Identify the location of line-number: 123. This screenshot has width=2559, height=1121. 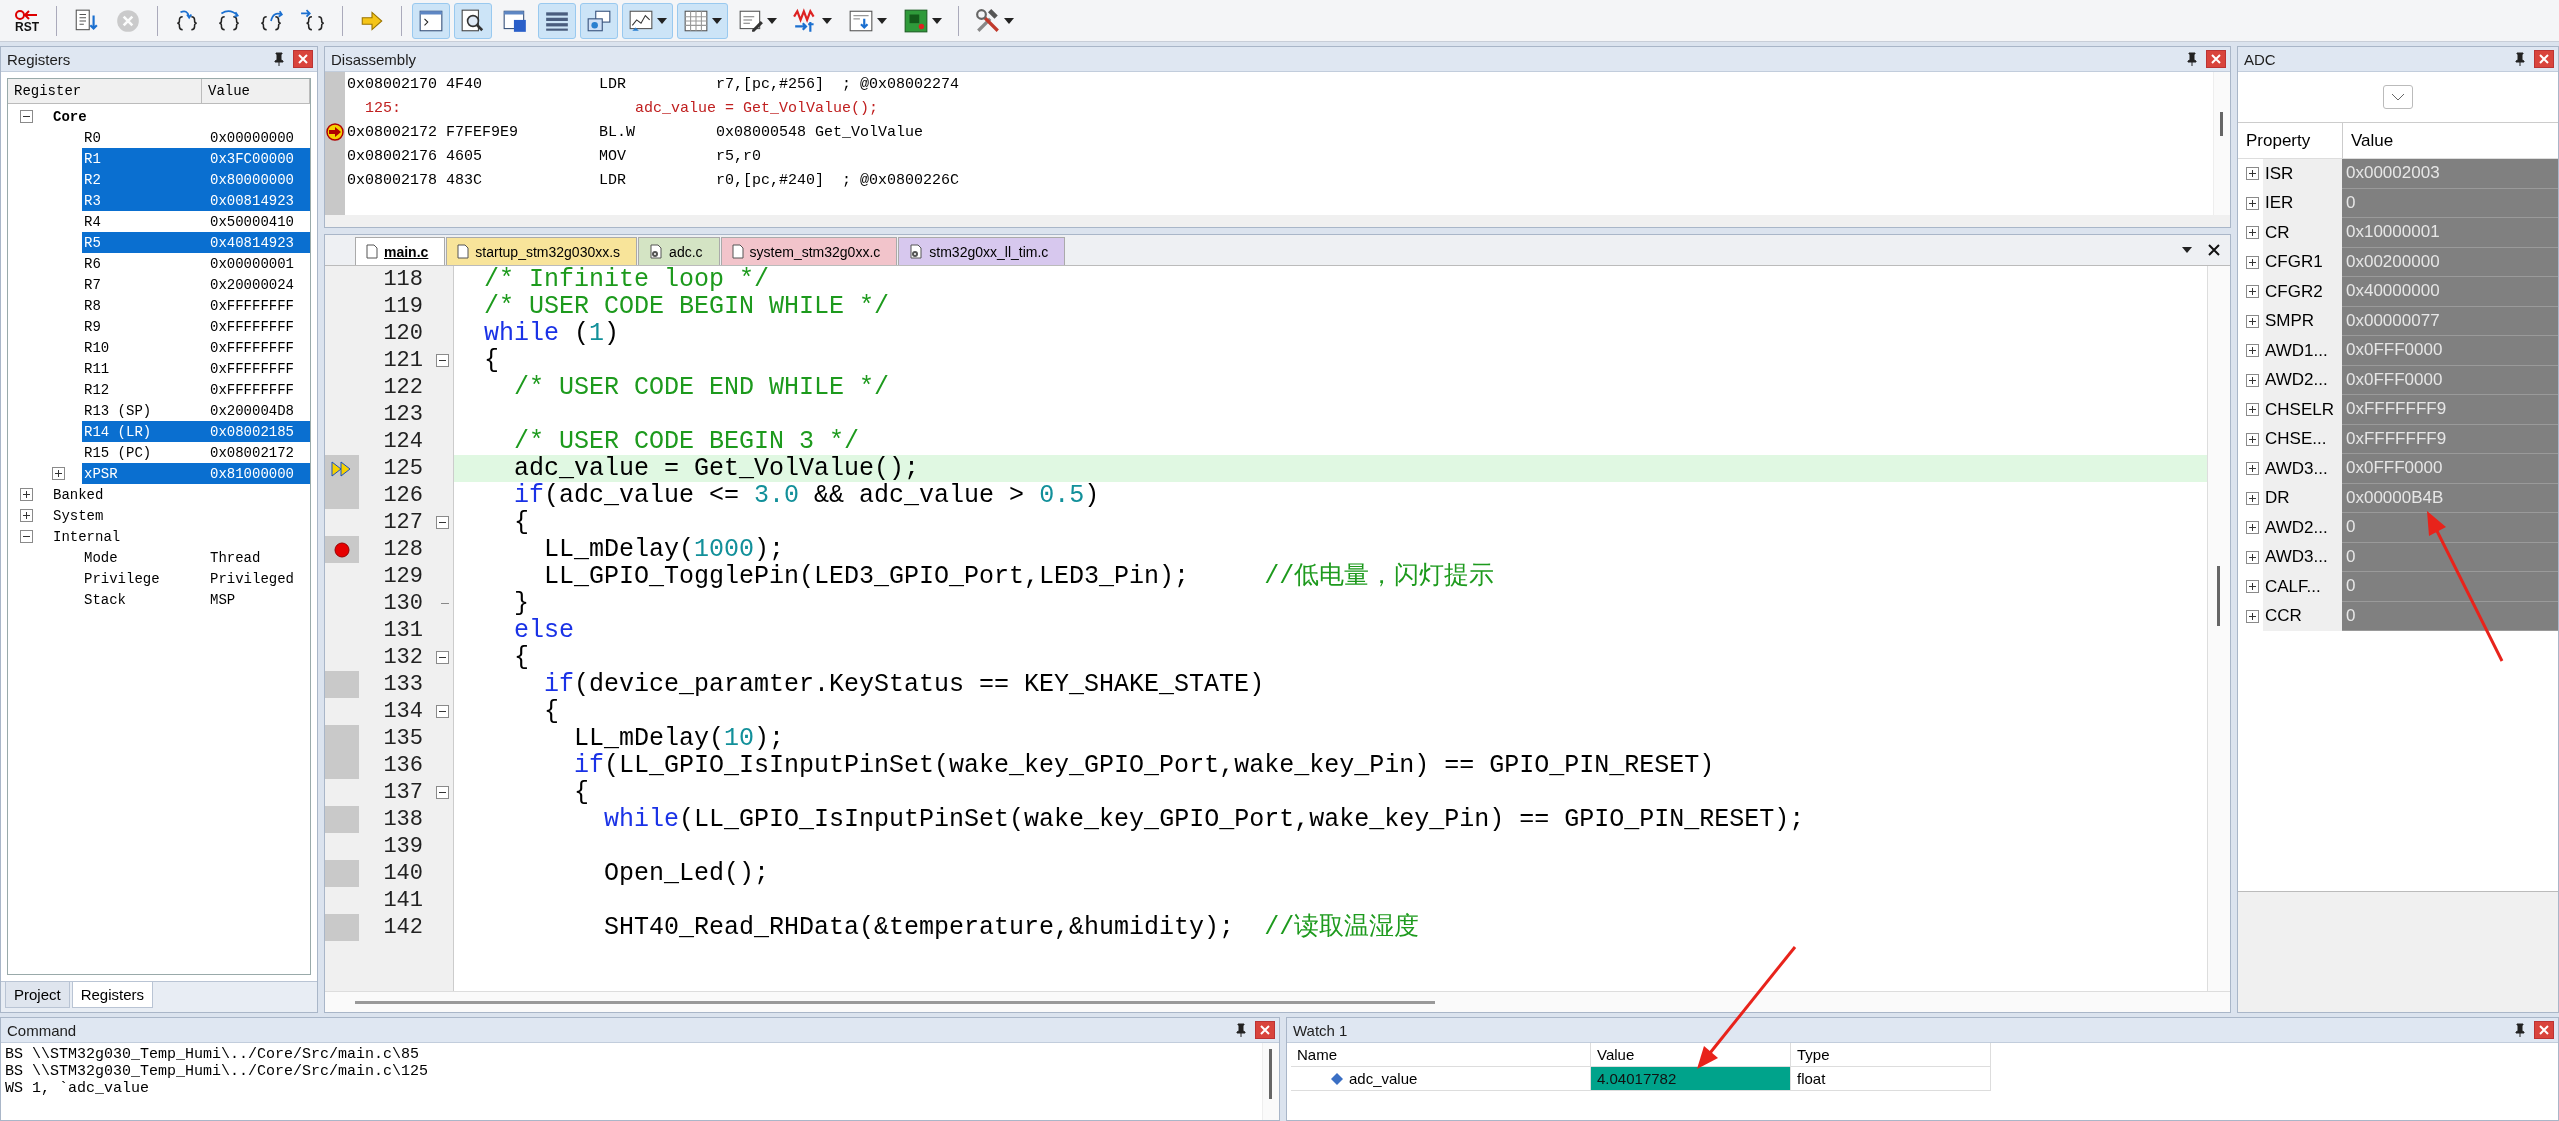
(403, 414).